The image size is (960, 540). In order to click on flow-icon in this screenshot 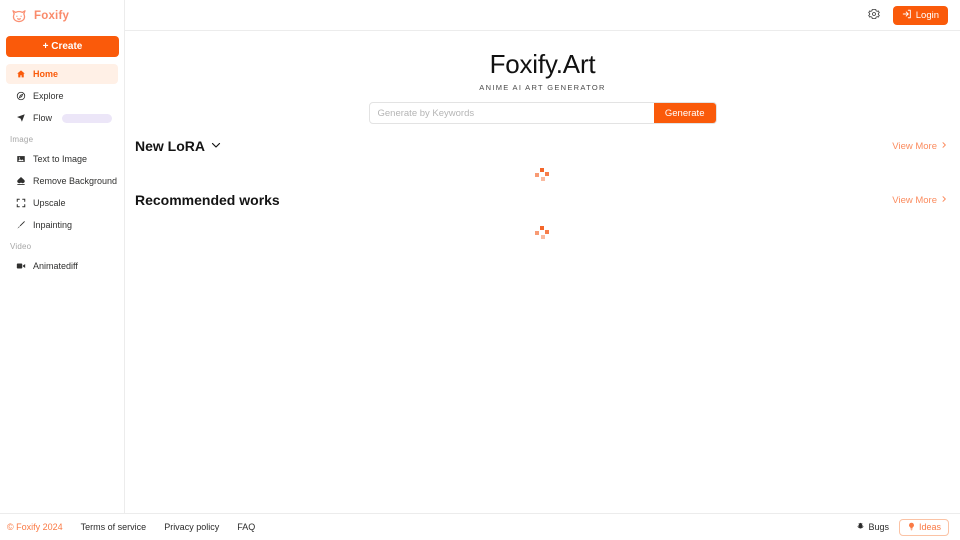, I will do `click(21, 118)`.